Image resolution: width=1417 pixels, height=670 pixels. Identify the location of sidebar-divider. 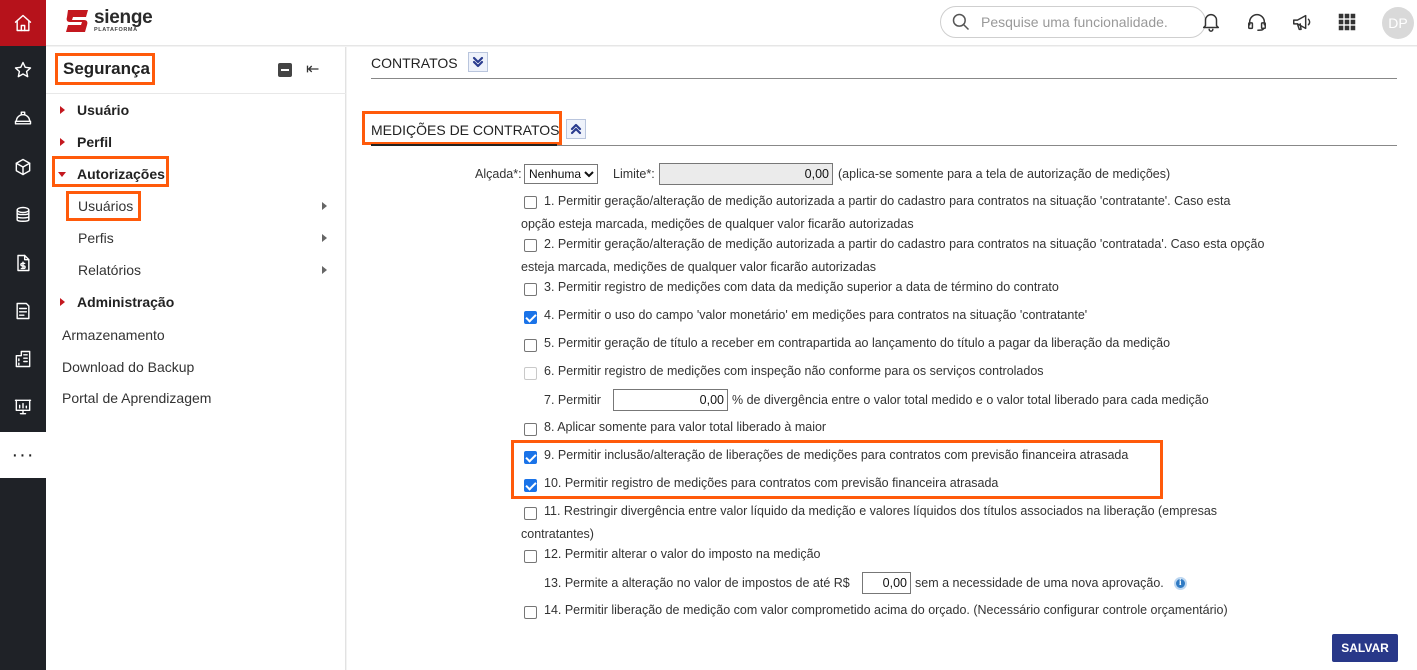
(196, 93).